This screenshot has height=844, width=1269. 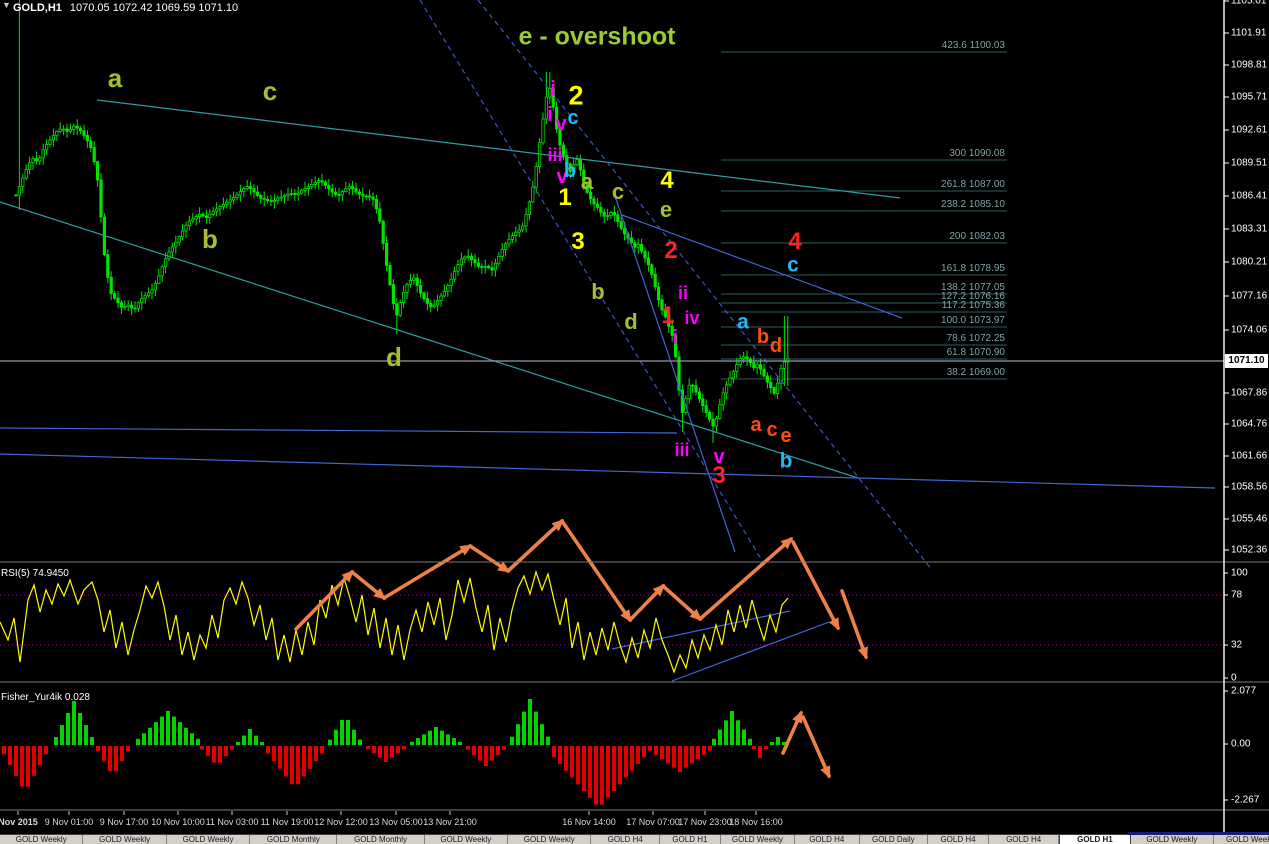 What do you see at coordinates (975, 352) in the screenshot?
I see `fib-level-label: 61.8 1070.90` at bounding box center [975, 352].